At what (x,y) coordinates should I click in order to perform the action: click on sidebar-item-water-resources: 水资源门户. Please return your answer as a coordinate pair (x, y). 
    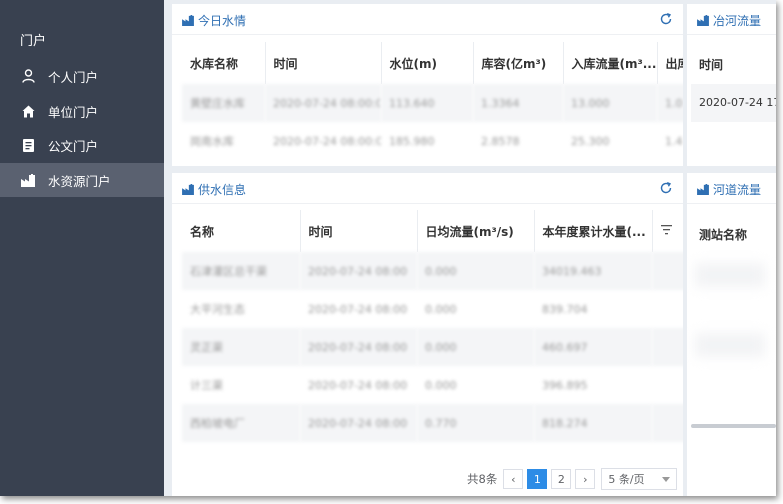
    Looking at the image, I should click on (82, 180).